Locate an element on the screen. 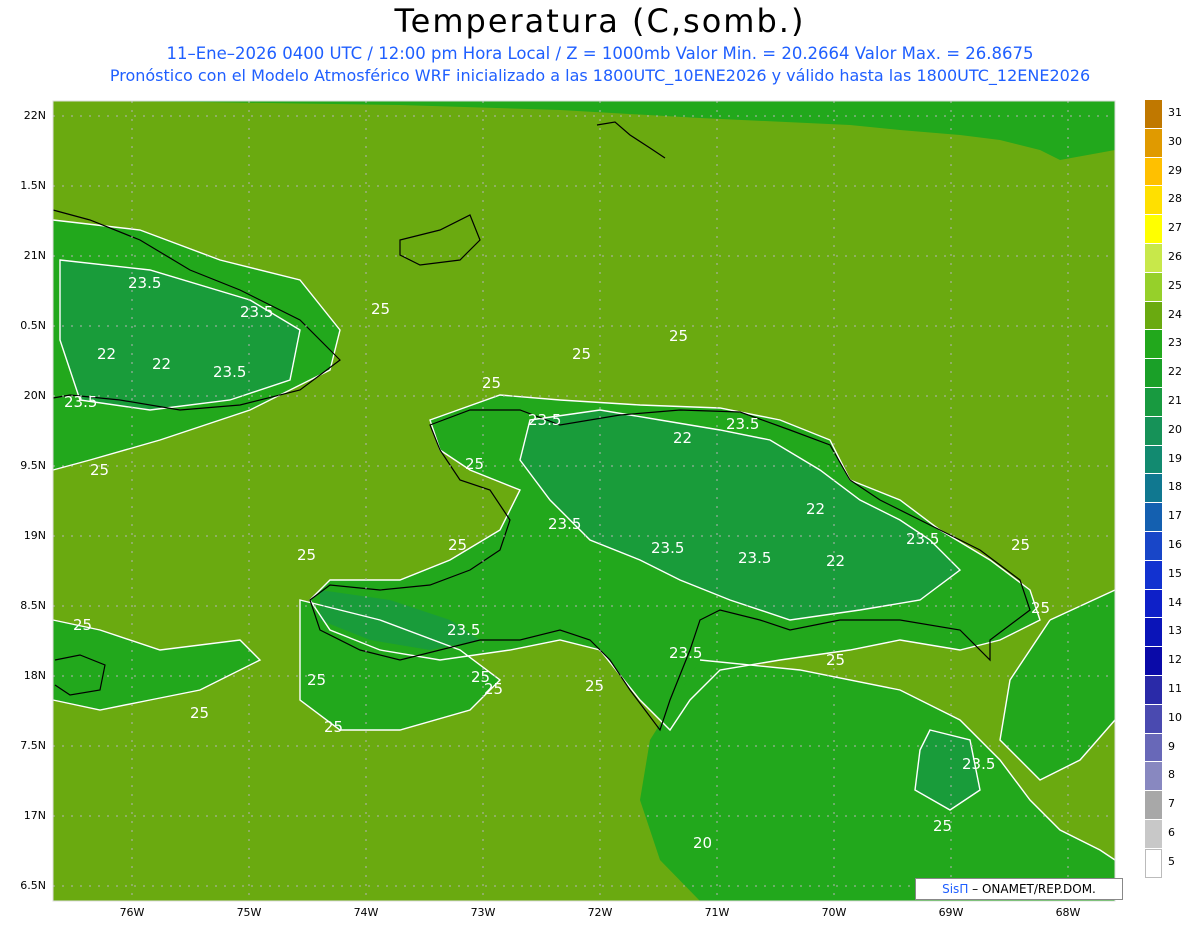  lon-label: 73W is located at coordinates (483, 912).